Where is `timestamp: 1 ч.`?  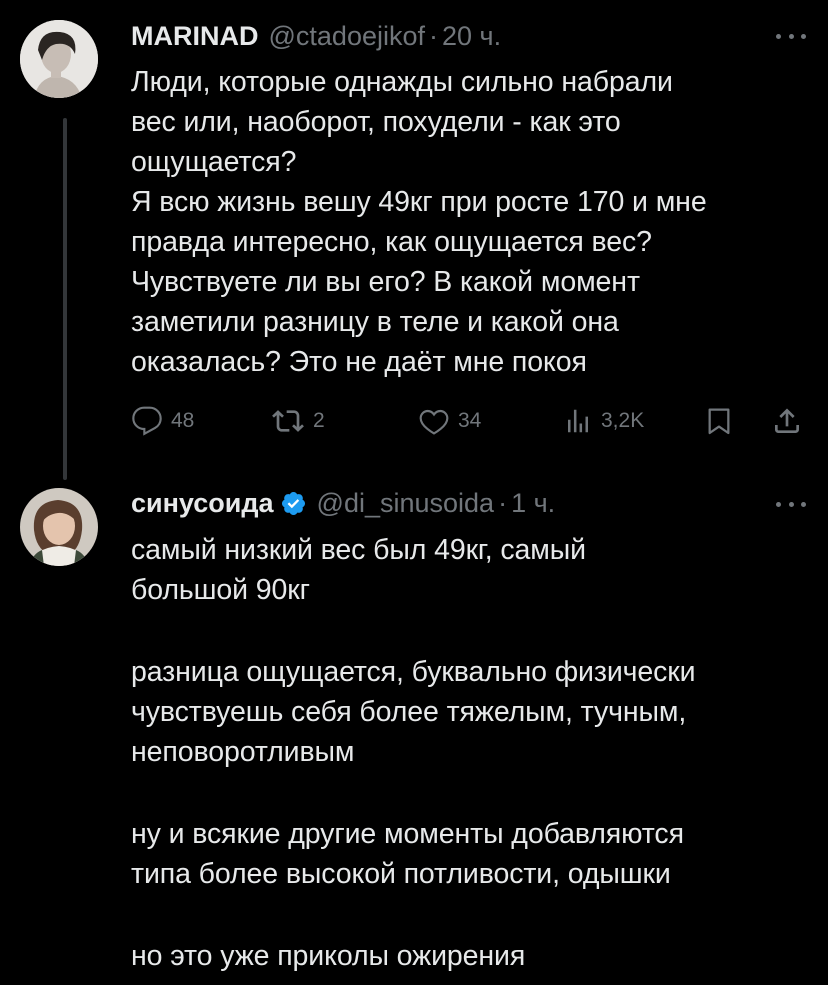
timestamp: 1 ч. is located at coordinates (533, 503).